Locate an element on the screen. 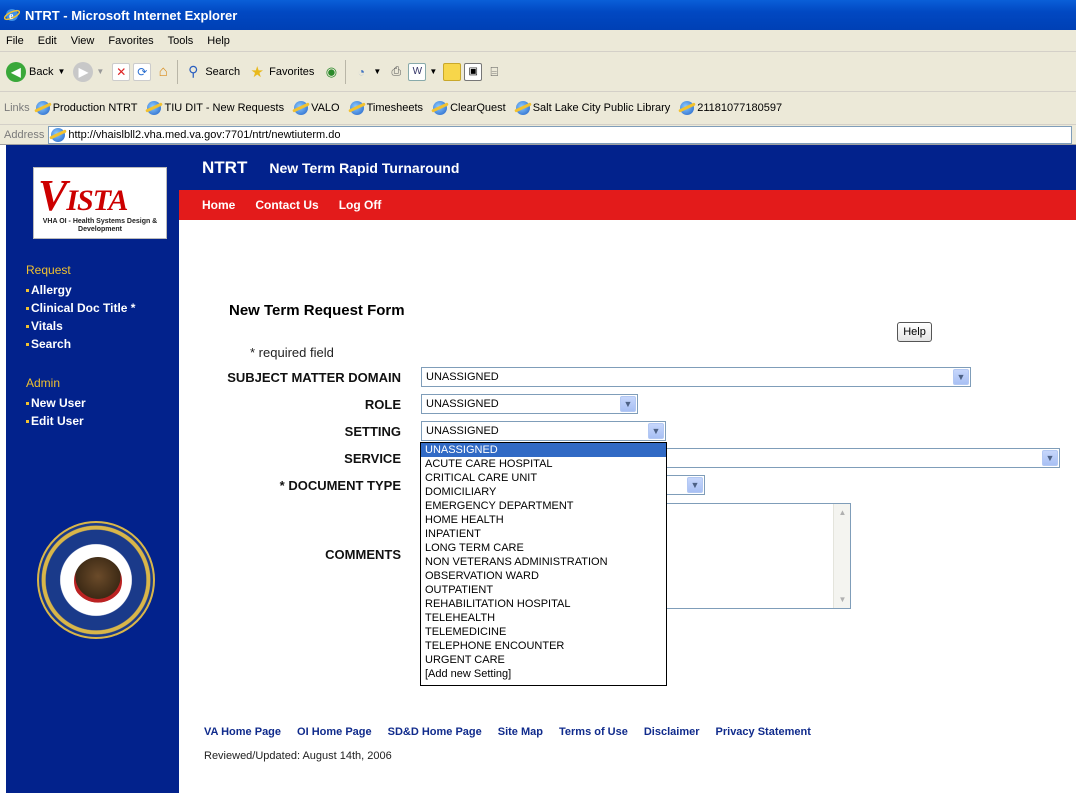 This screenshot has width=1076, height=793. media-icon: ◉ is located at coordinates (331, 72).